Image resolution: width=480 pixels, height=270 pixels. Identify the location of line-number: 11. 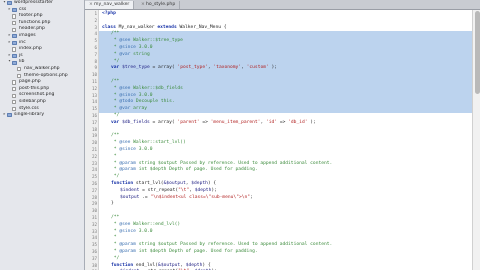
(94, 81).